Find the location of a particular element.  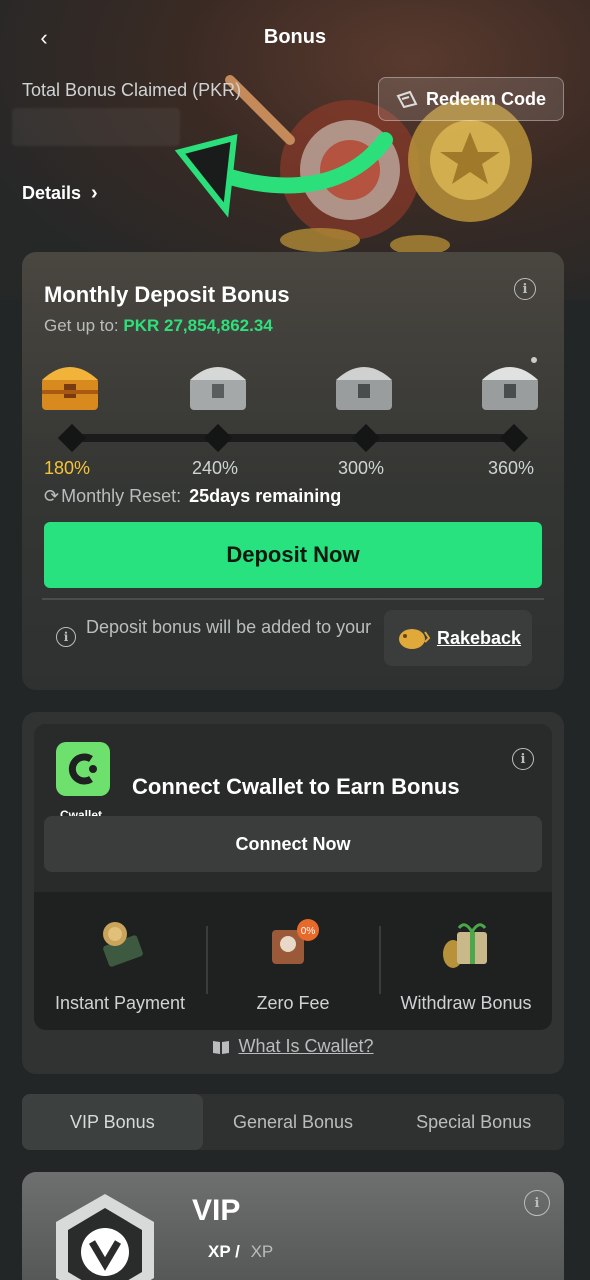

bonus-tabs: VIP Bonus General Bonus Special Bonus is located at coordinates (293, 1122).